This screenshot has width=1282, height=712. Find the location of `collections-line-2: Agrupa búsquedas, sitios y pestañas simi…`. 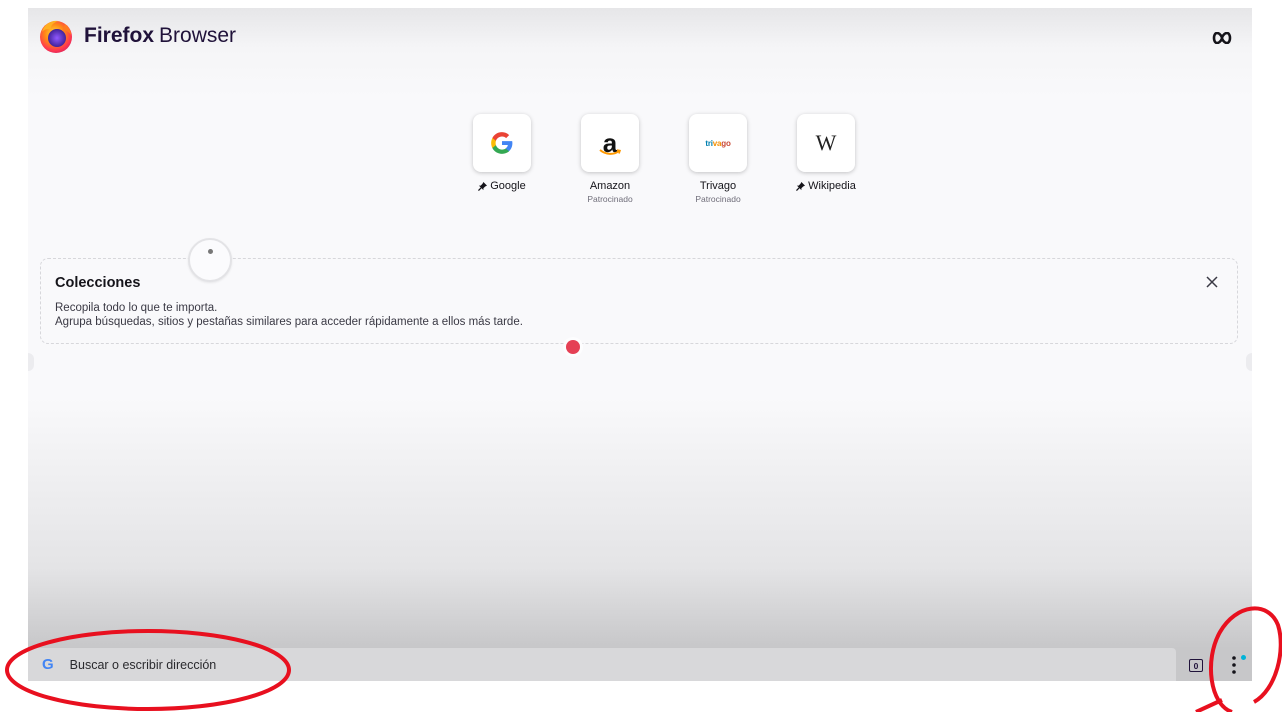

collections-line-2: Agrupa búsquedas, sitios y pestañas simi… is located at coordinates (289, 322).